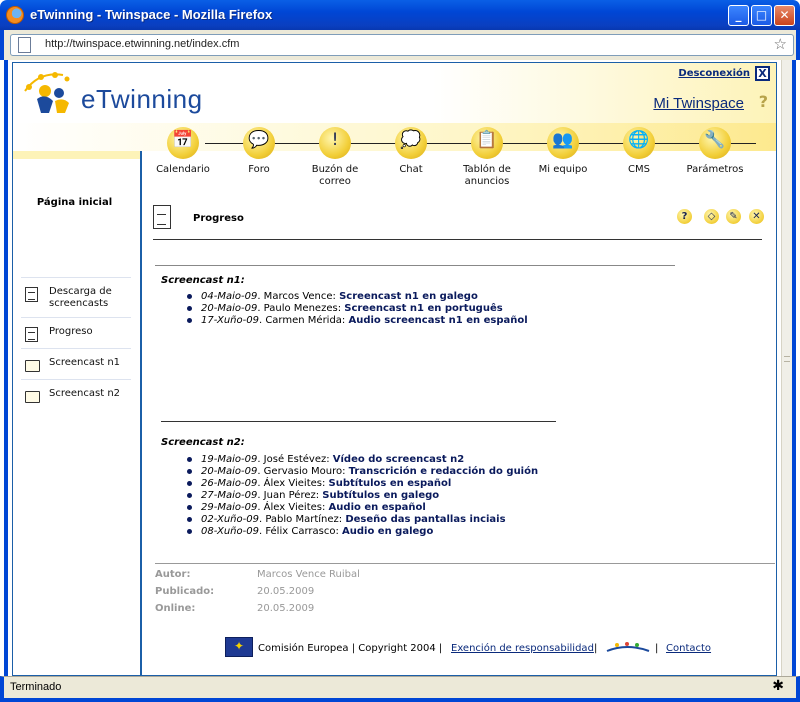 This screenshot has width=800, height=702. What do you see at coordinates (711, 216) in the screenshot?
I see `edit-tool-icon: ◇` at bounding box center [711, 216].